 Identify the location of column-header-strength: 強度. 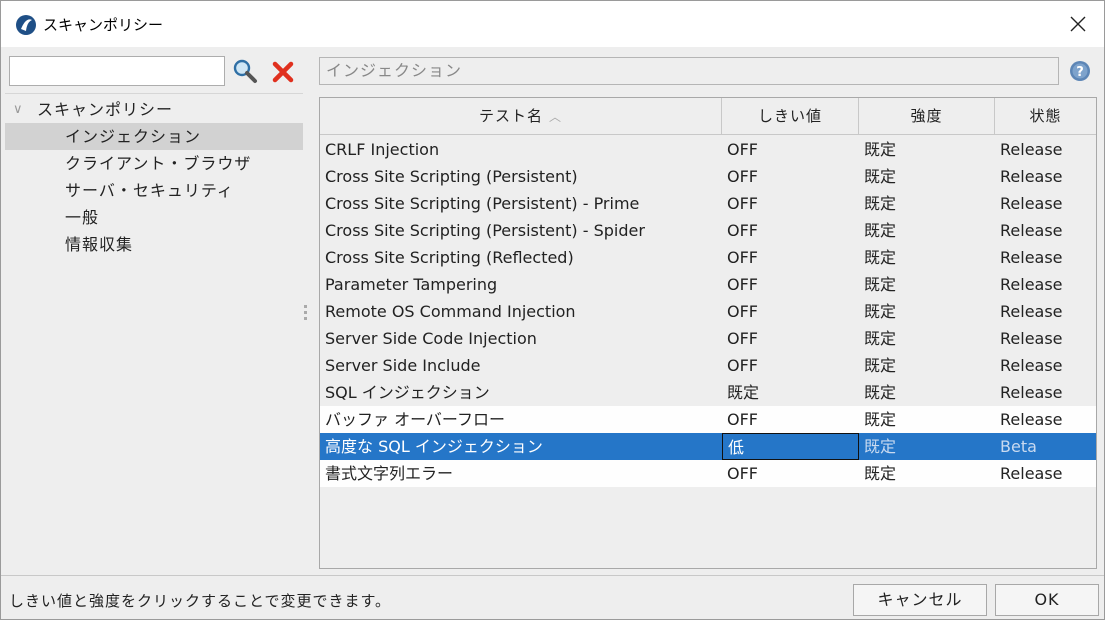
(927, 116).